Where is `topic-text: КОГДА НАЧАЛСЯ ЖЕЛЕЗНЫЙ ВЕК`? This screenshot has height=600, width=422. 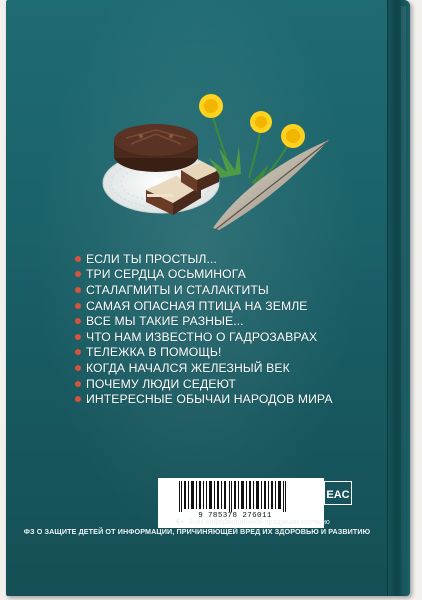
topic-text: КОГДА НАЧАЛСЯ ЖЕЛЕЗНЫЙ ВЕК is located at coordinates (188, 367).